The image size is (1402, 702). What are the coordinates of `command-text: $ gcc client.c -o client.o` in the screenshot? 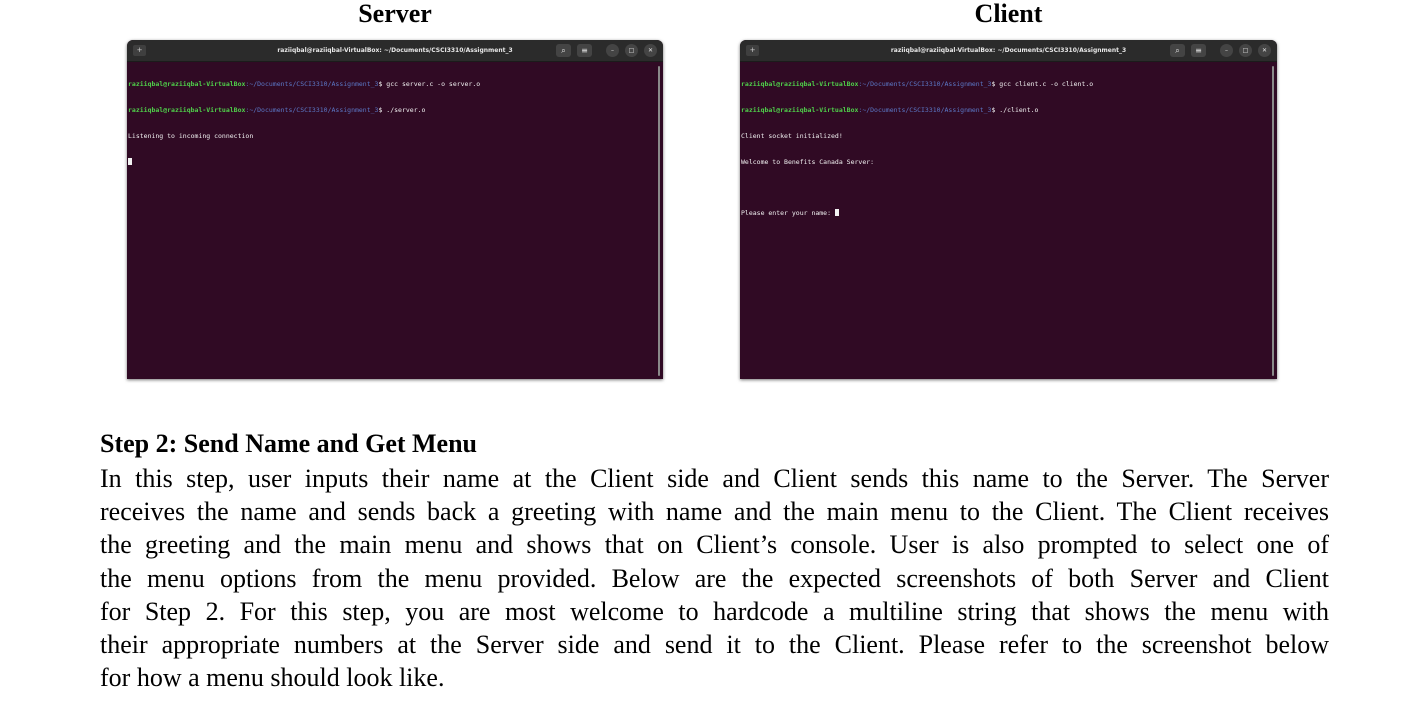 It's located at (1042, 84).